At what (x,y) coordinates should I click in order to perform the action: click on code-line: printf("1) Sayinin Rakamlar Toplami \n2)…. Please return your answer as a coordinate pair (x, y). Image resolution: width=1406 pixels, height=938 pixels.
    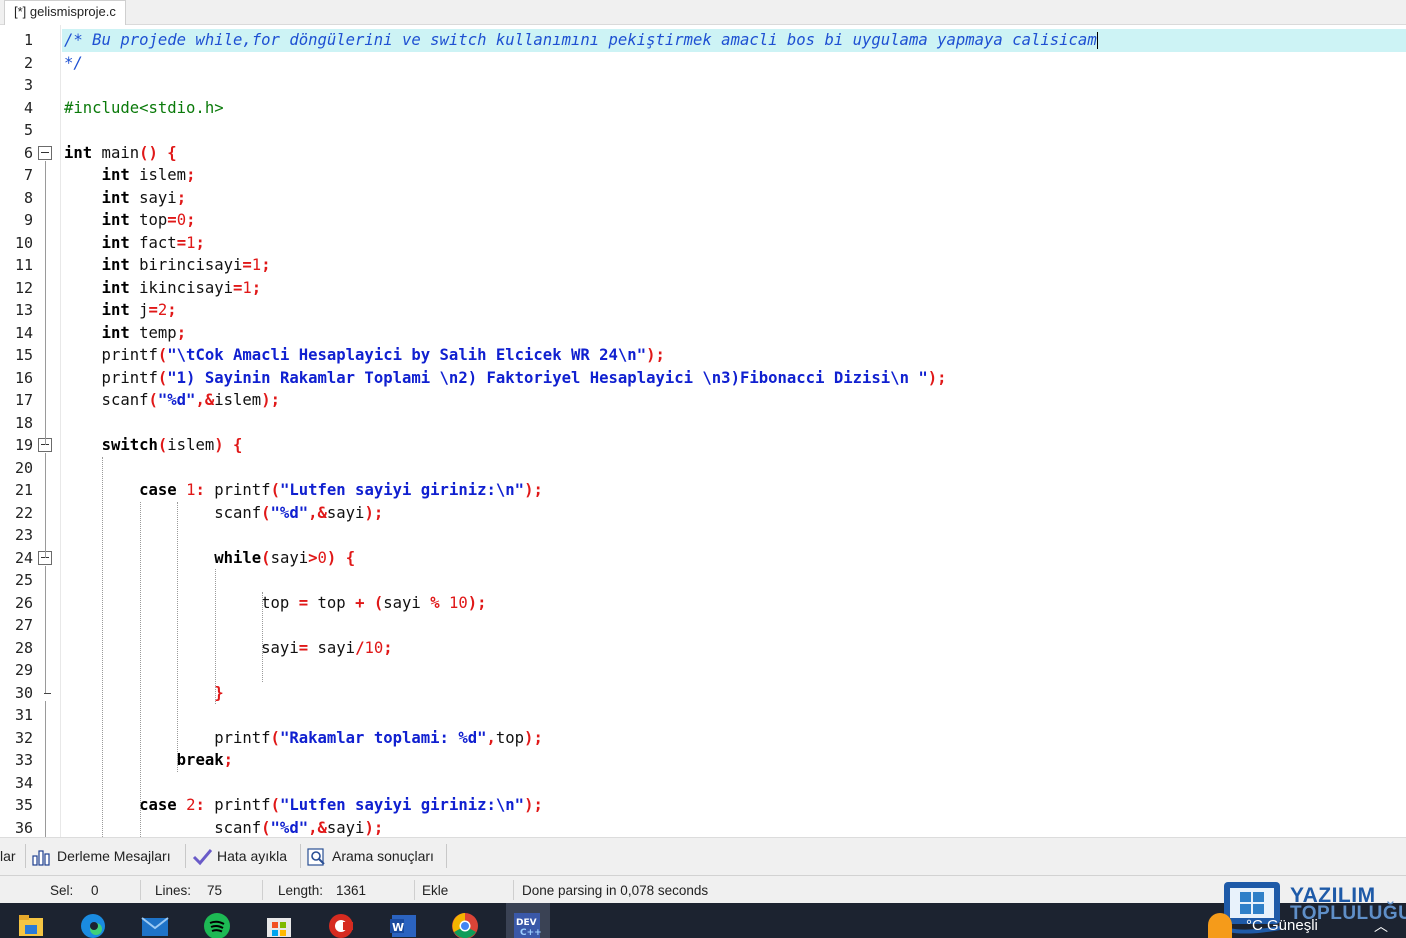
    Looking at the image, I should click on (505, 378).